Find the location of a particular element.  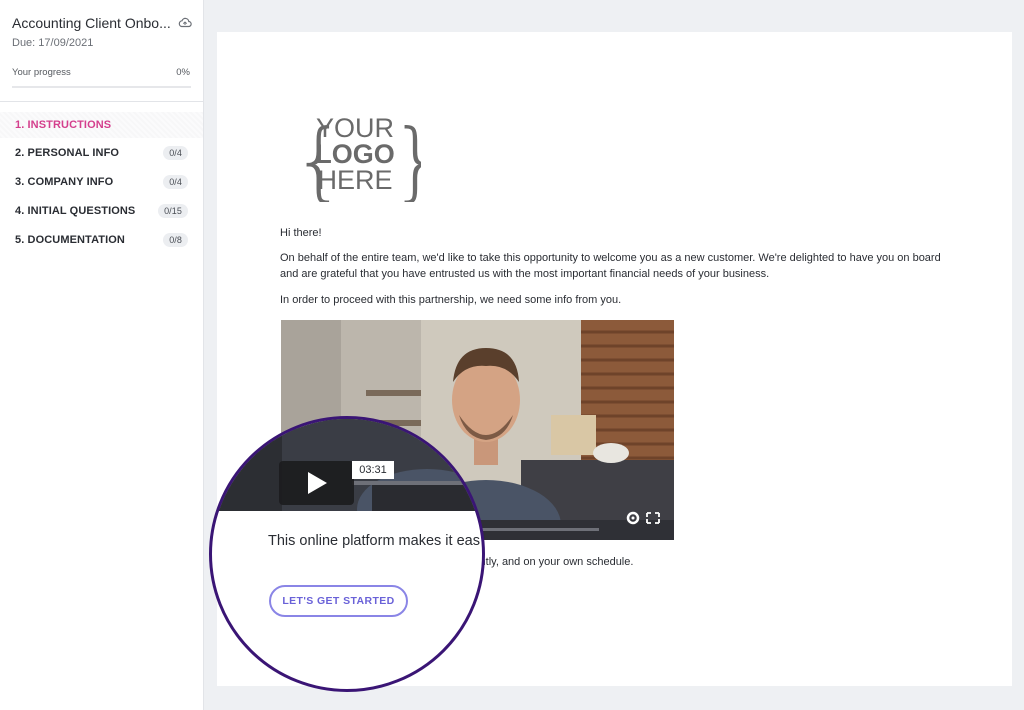

progress-label: Your progress is located at coordinates (41, 72).